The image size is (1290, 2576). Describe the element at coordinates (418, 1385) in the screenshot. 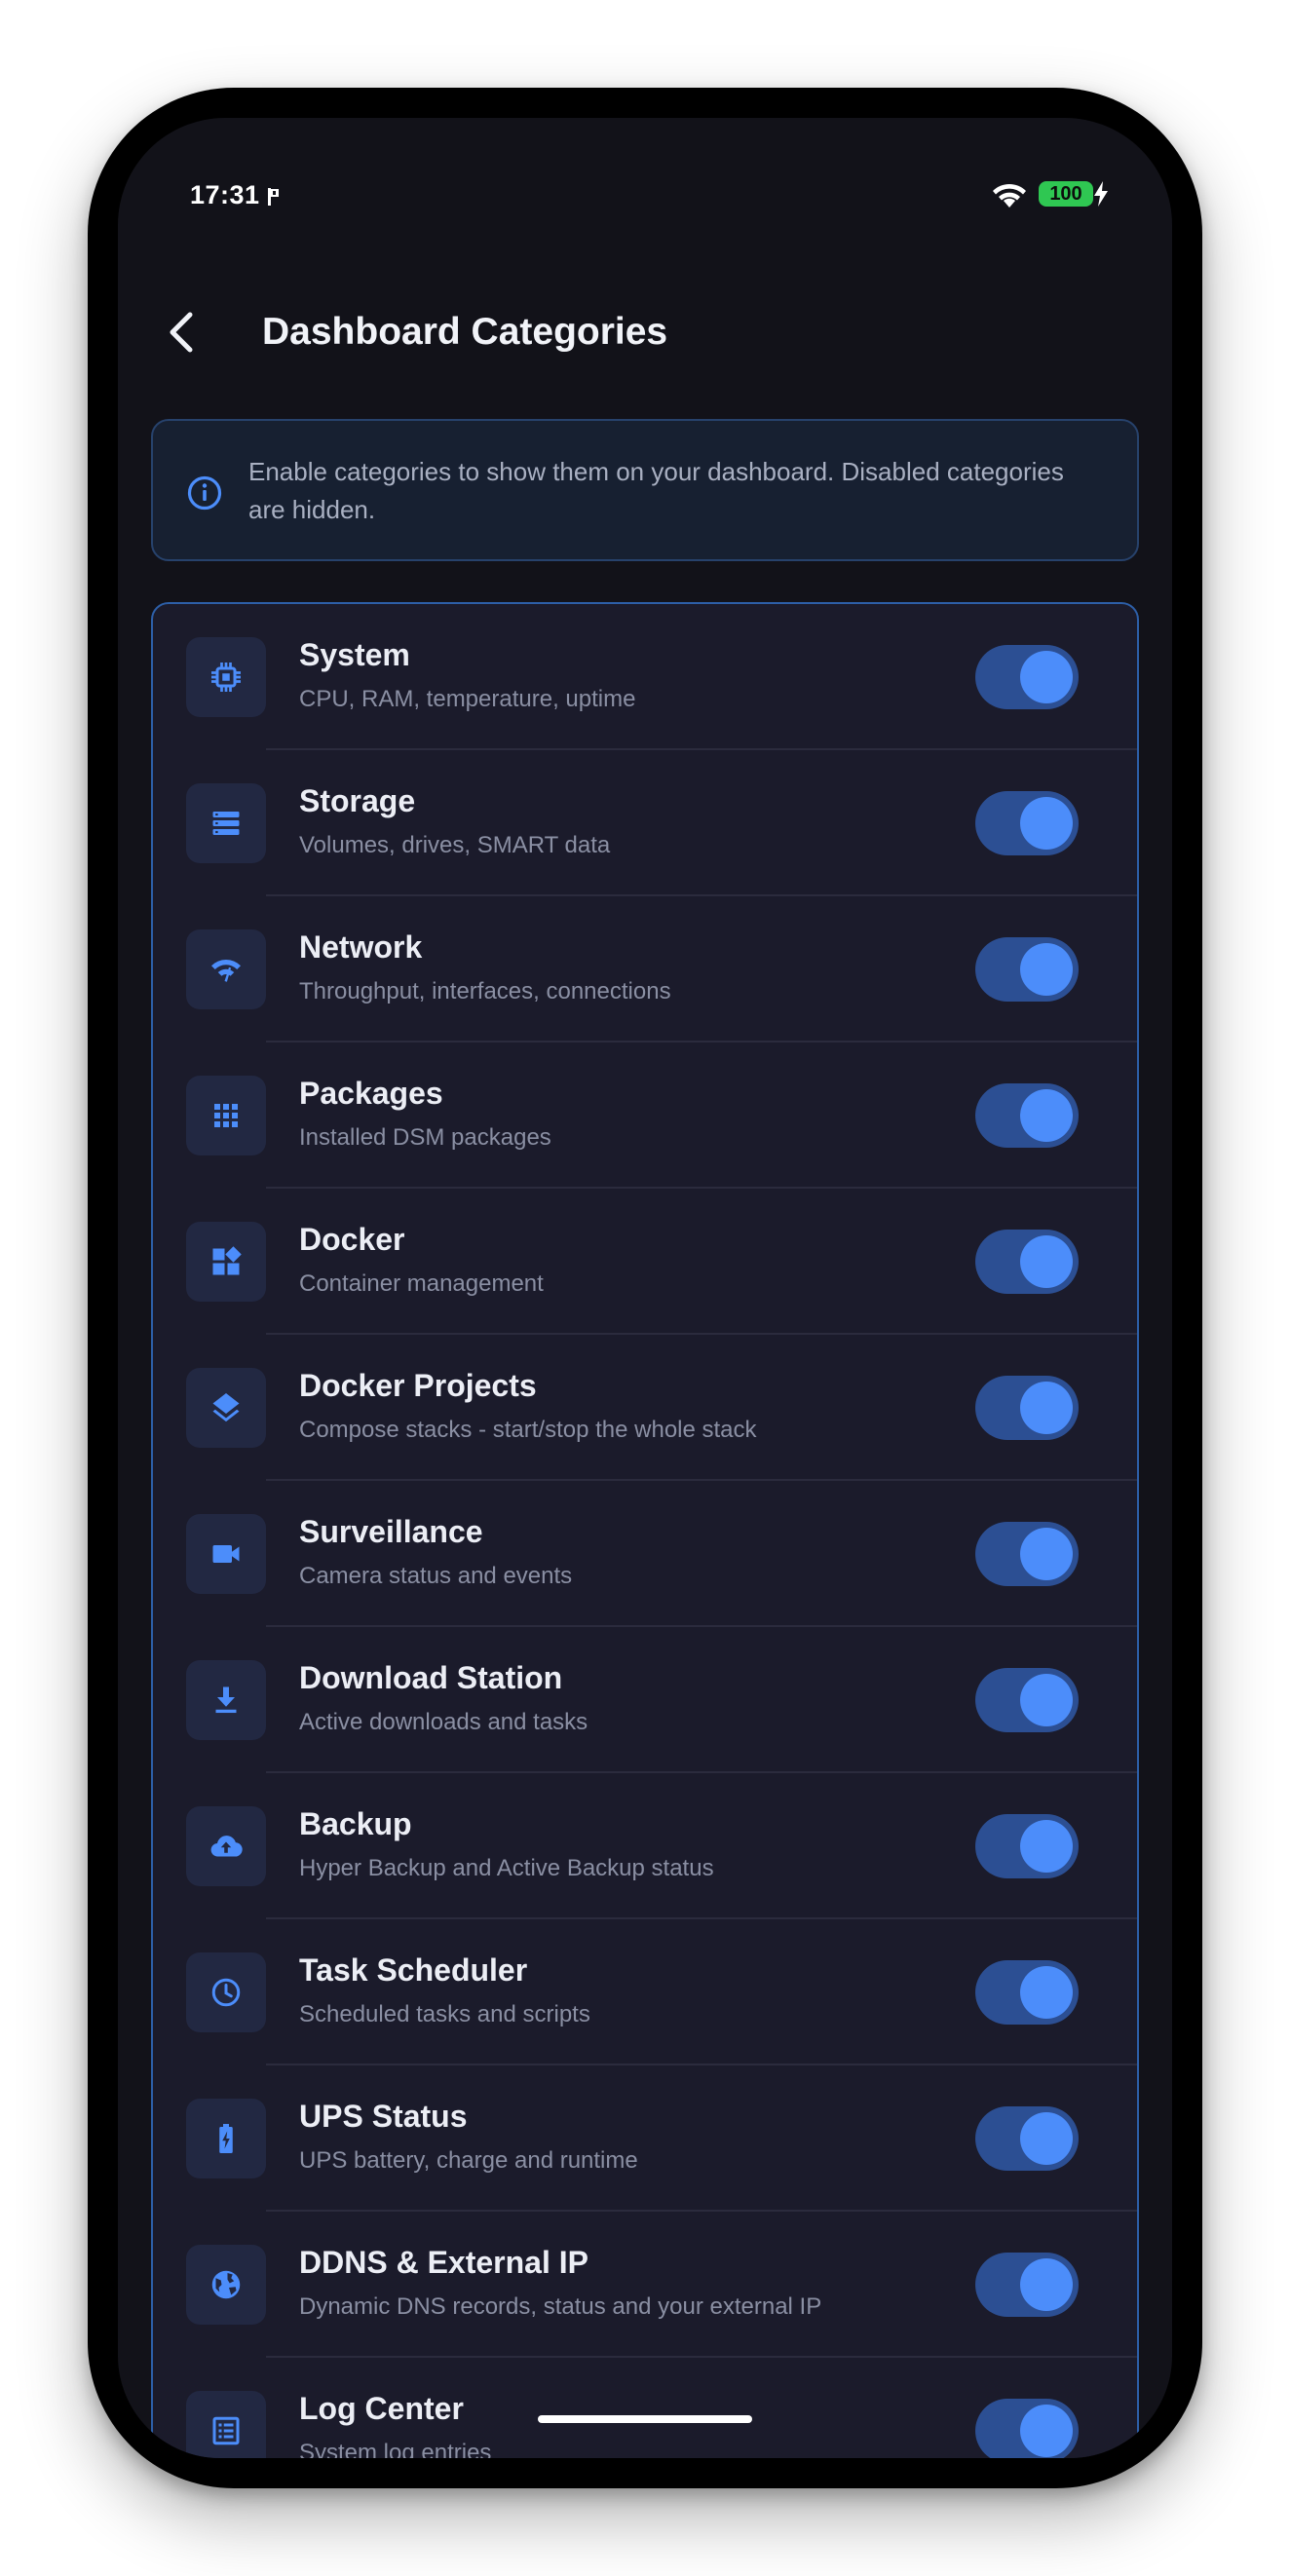

I see `category-title: Docker Projects` at that location.